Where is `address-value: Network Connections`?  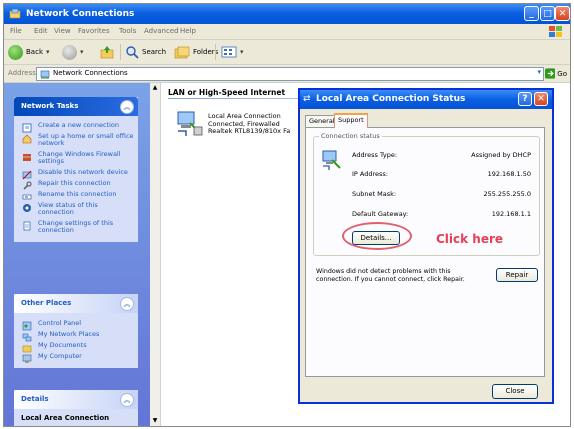
address-value: Network Connections is located at coordinates (90, 73).